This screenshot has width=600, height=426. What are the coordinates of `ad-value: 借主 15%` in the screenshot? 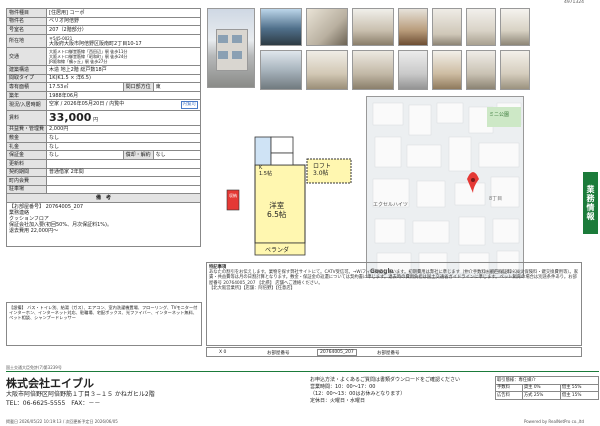 It's located at (579, 395).